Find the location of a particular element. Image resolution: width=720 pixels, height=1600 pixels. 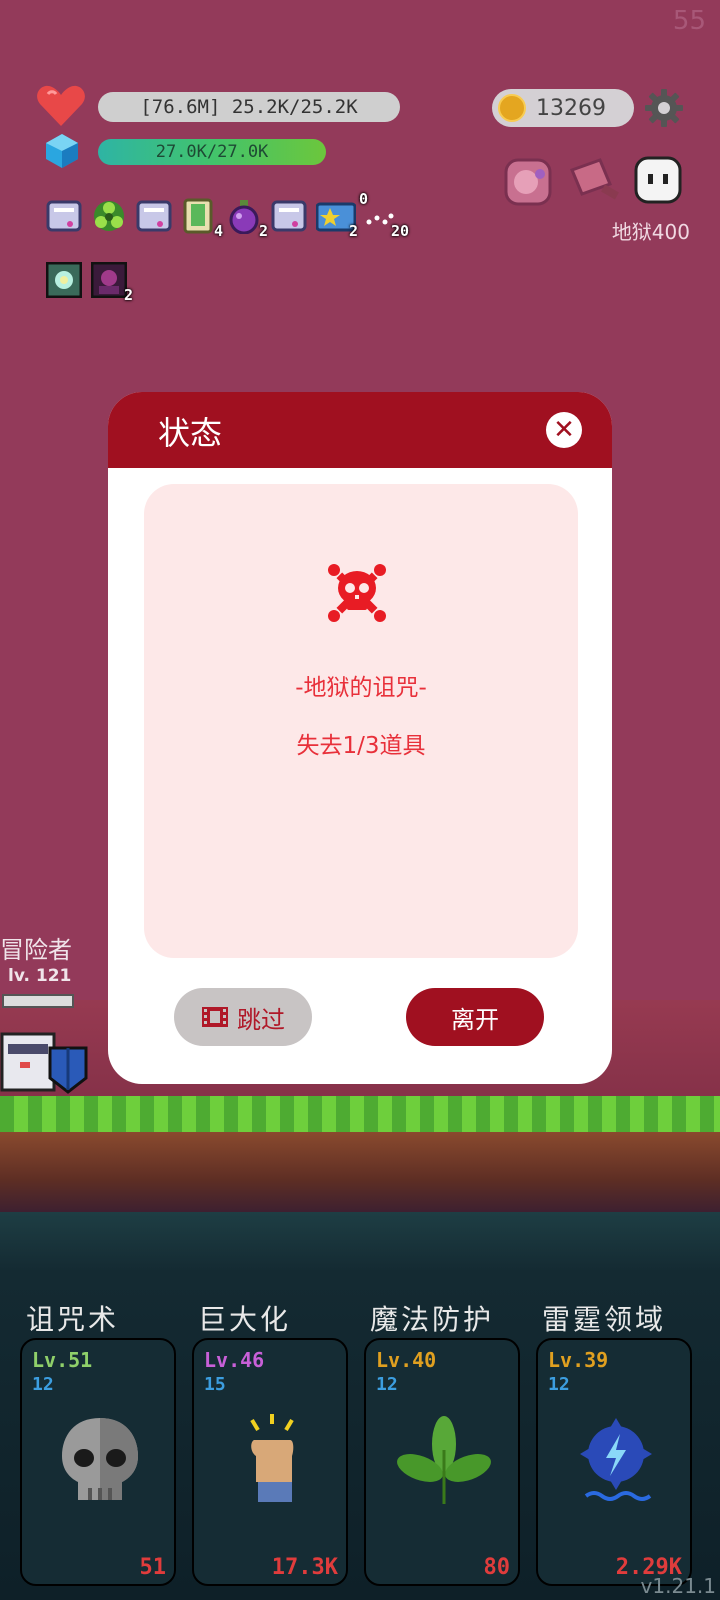

skill-name: 诅咒术 is located at coordinates (73, 1319).